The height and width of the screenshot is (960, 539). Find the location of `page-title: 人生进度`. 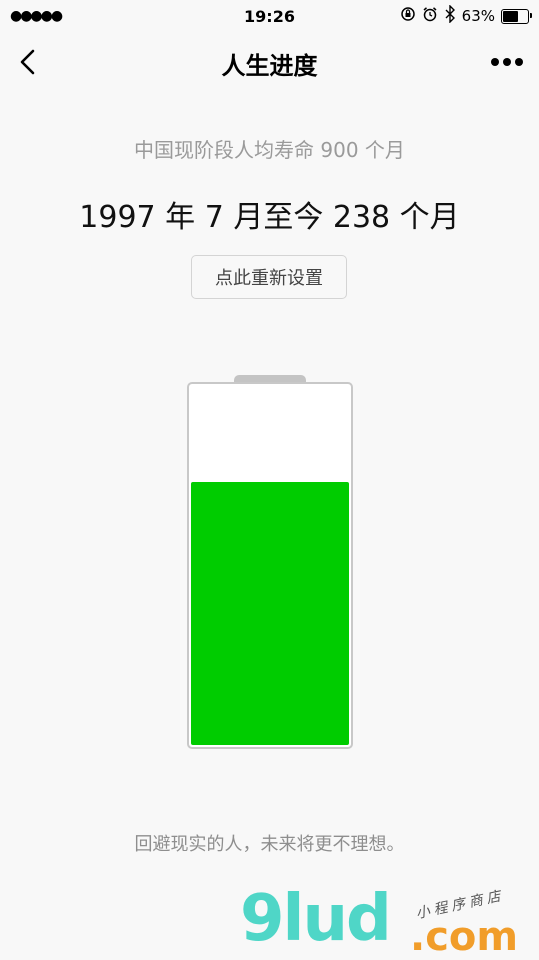

page-title: 人生进度 is located at coordinates (269, 66).